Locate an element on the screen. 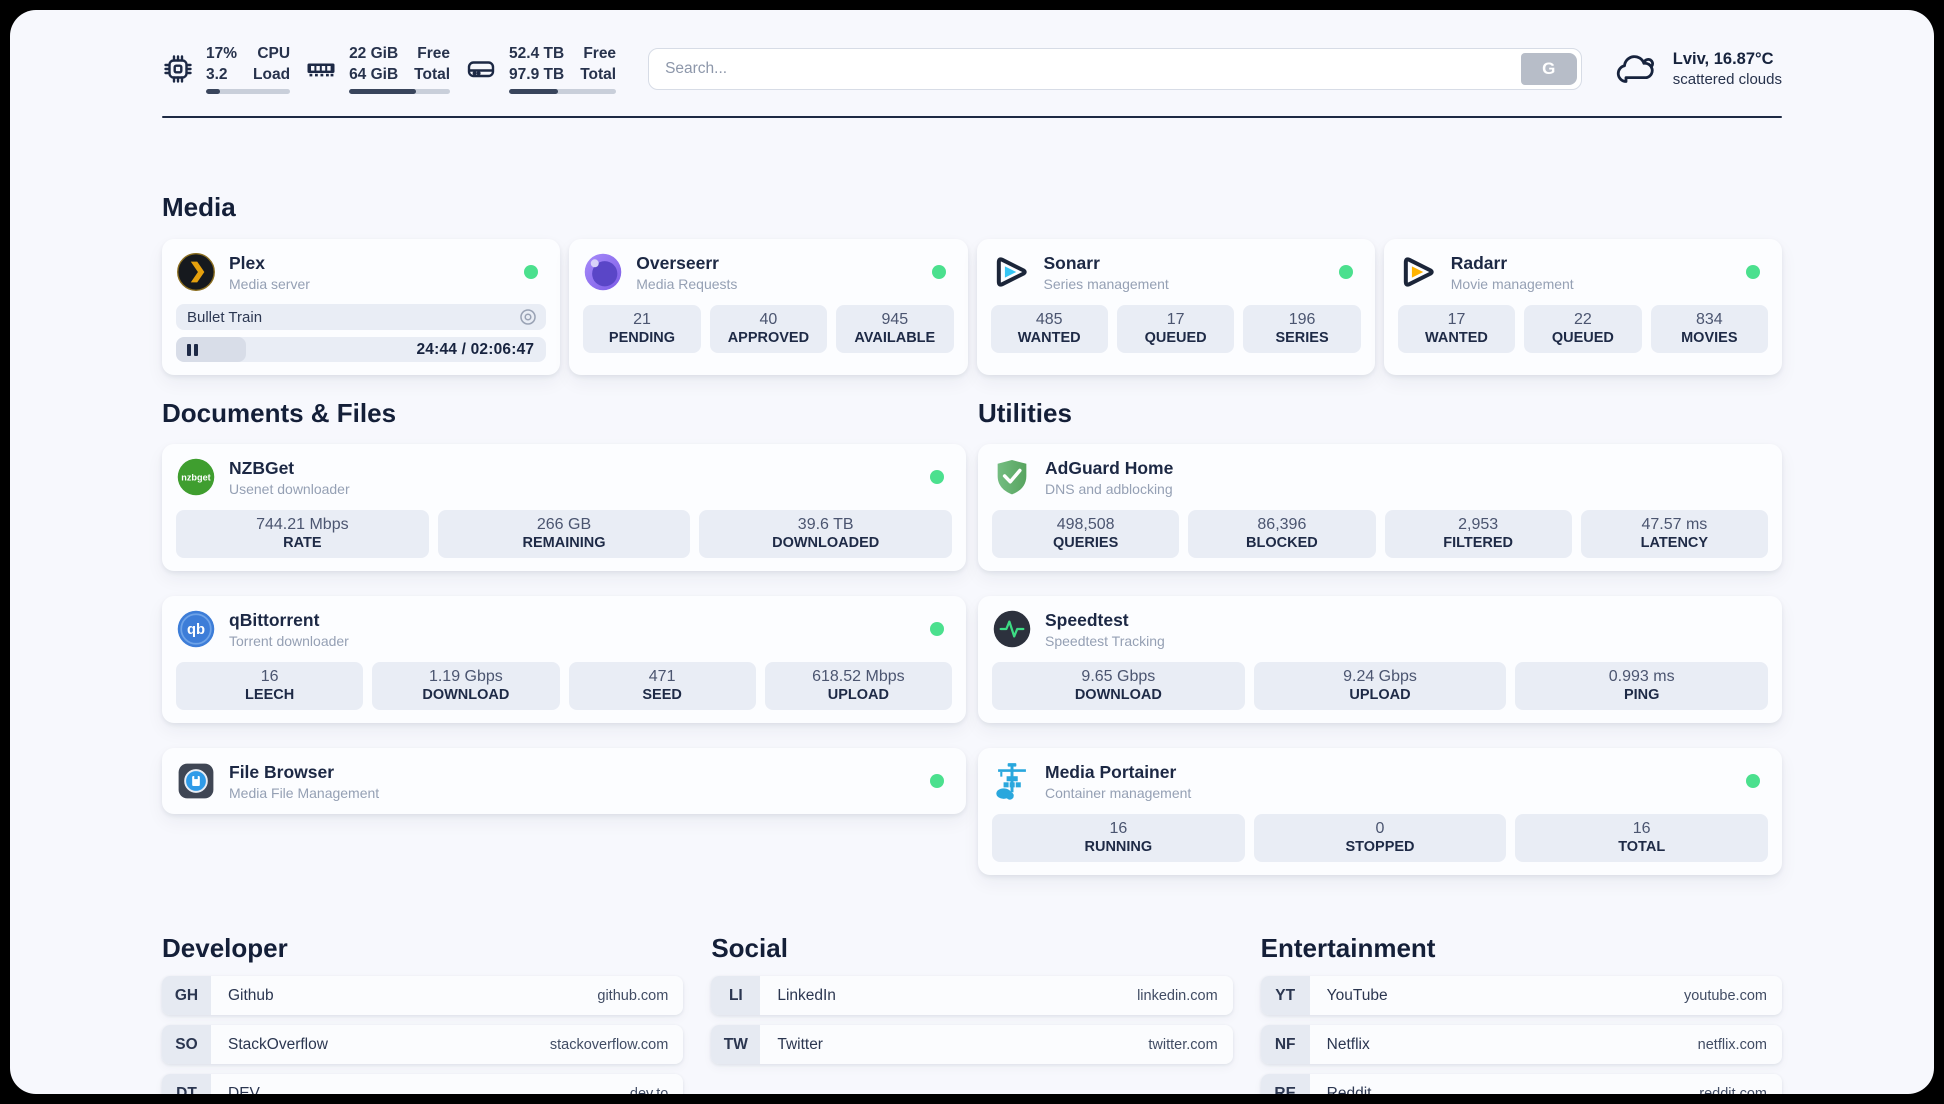 Image resolution: width=1944 pixels, height=1104 pixels. bookmark-stackoverflow: SO StackOverflow stackoverflow.com is located at coordinates (423, 1045).